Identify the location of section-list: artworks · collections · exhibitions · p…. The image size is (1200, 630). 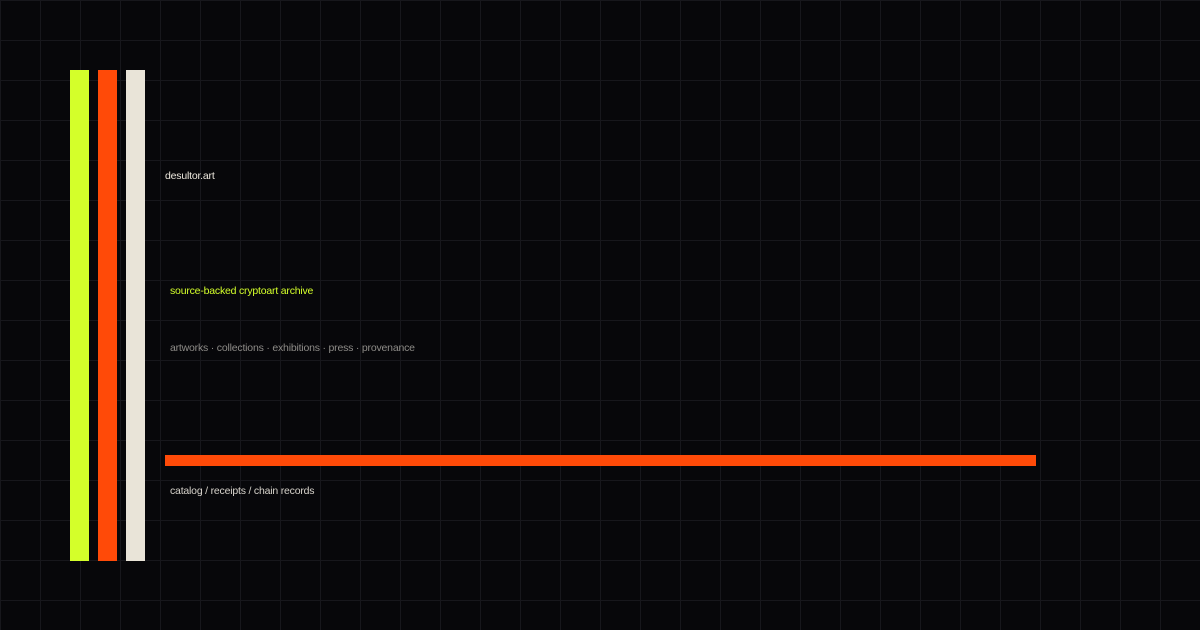
(292, 348).